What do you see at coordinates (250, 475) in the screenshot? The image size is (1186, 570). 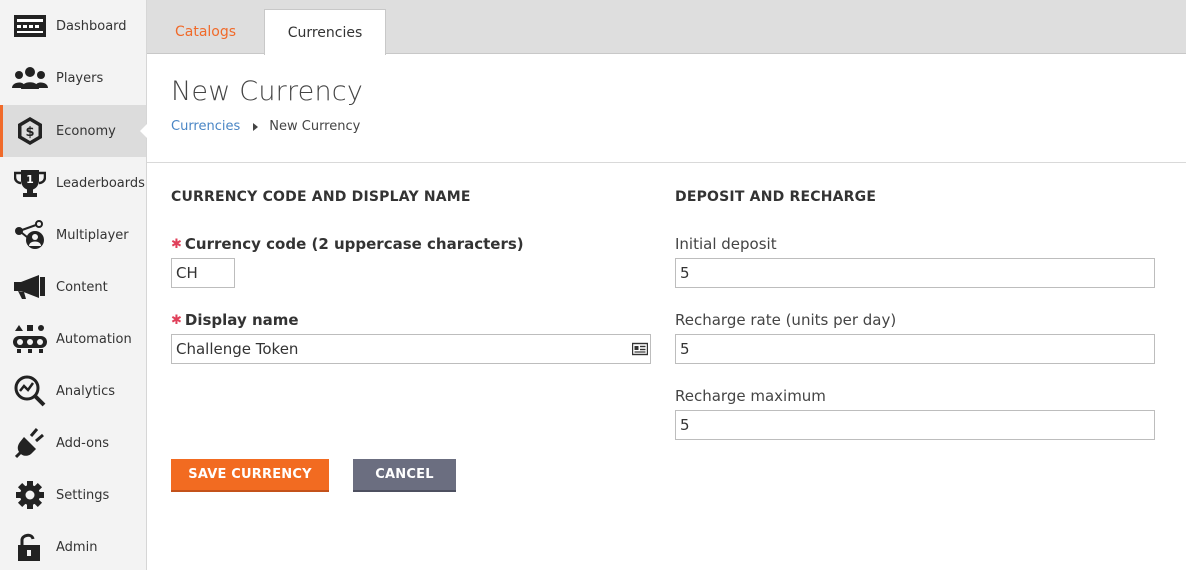 I see `save-currency-button: SAVE CURRENCY` at bounding box center [250, 475].